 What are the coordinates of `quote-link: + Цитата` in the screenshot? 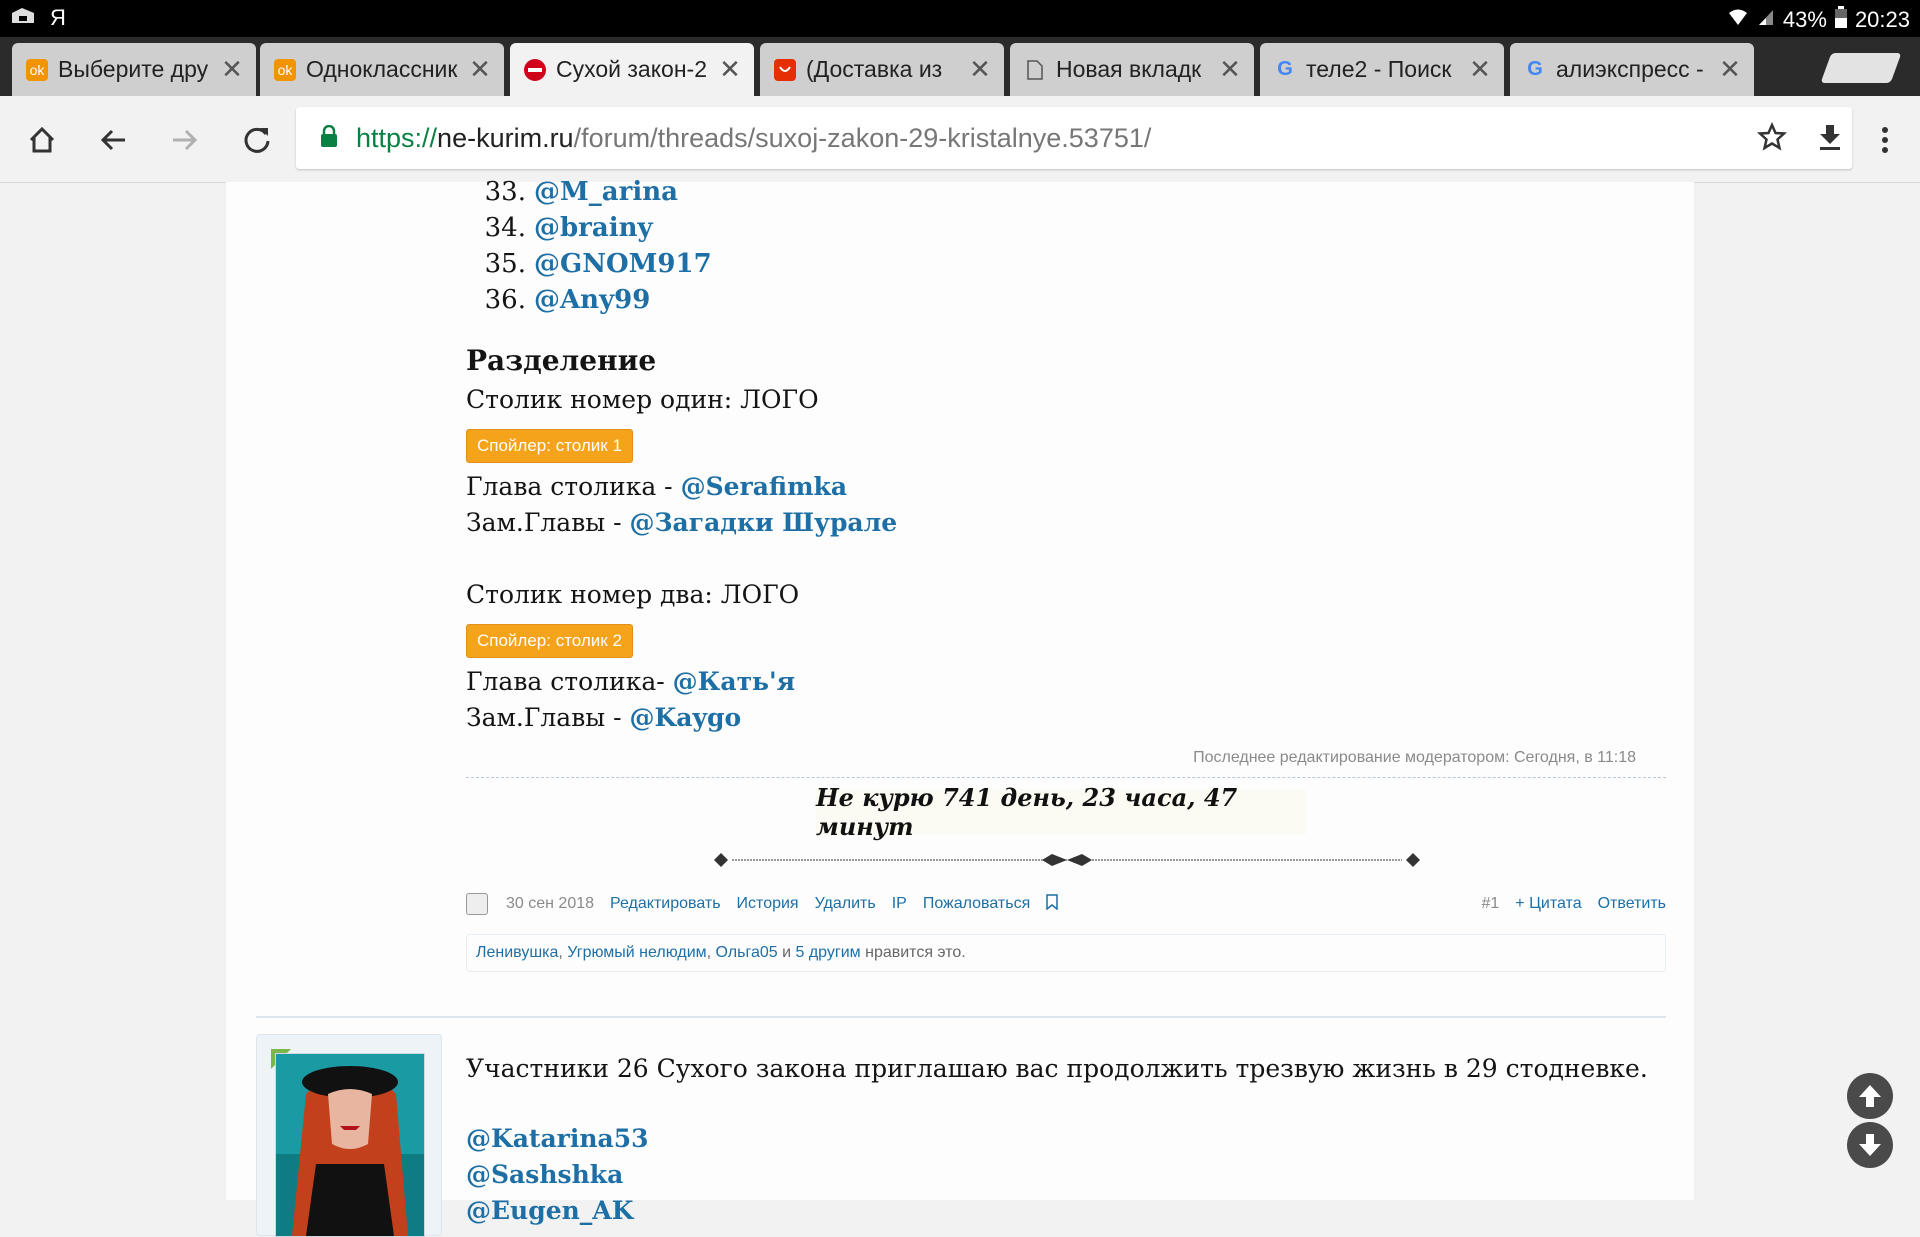 It's located at (1548, 904).